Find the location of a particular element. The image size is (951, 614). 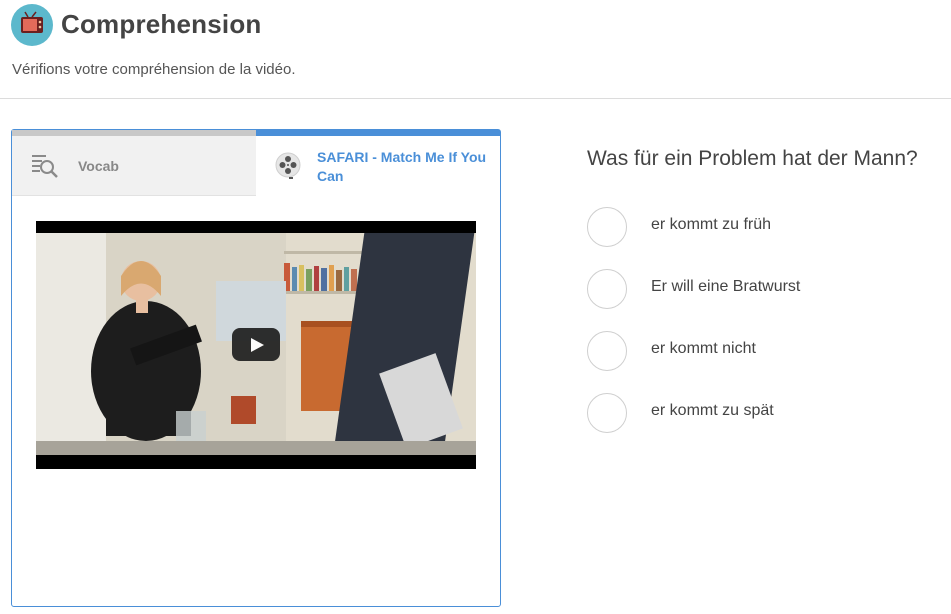

answer-option: er kommt nicht is located at coordinates (757, 351).